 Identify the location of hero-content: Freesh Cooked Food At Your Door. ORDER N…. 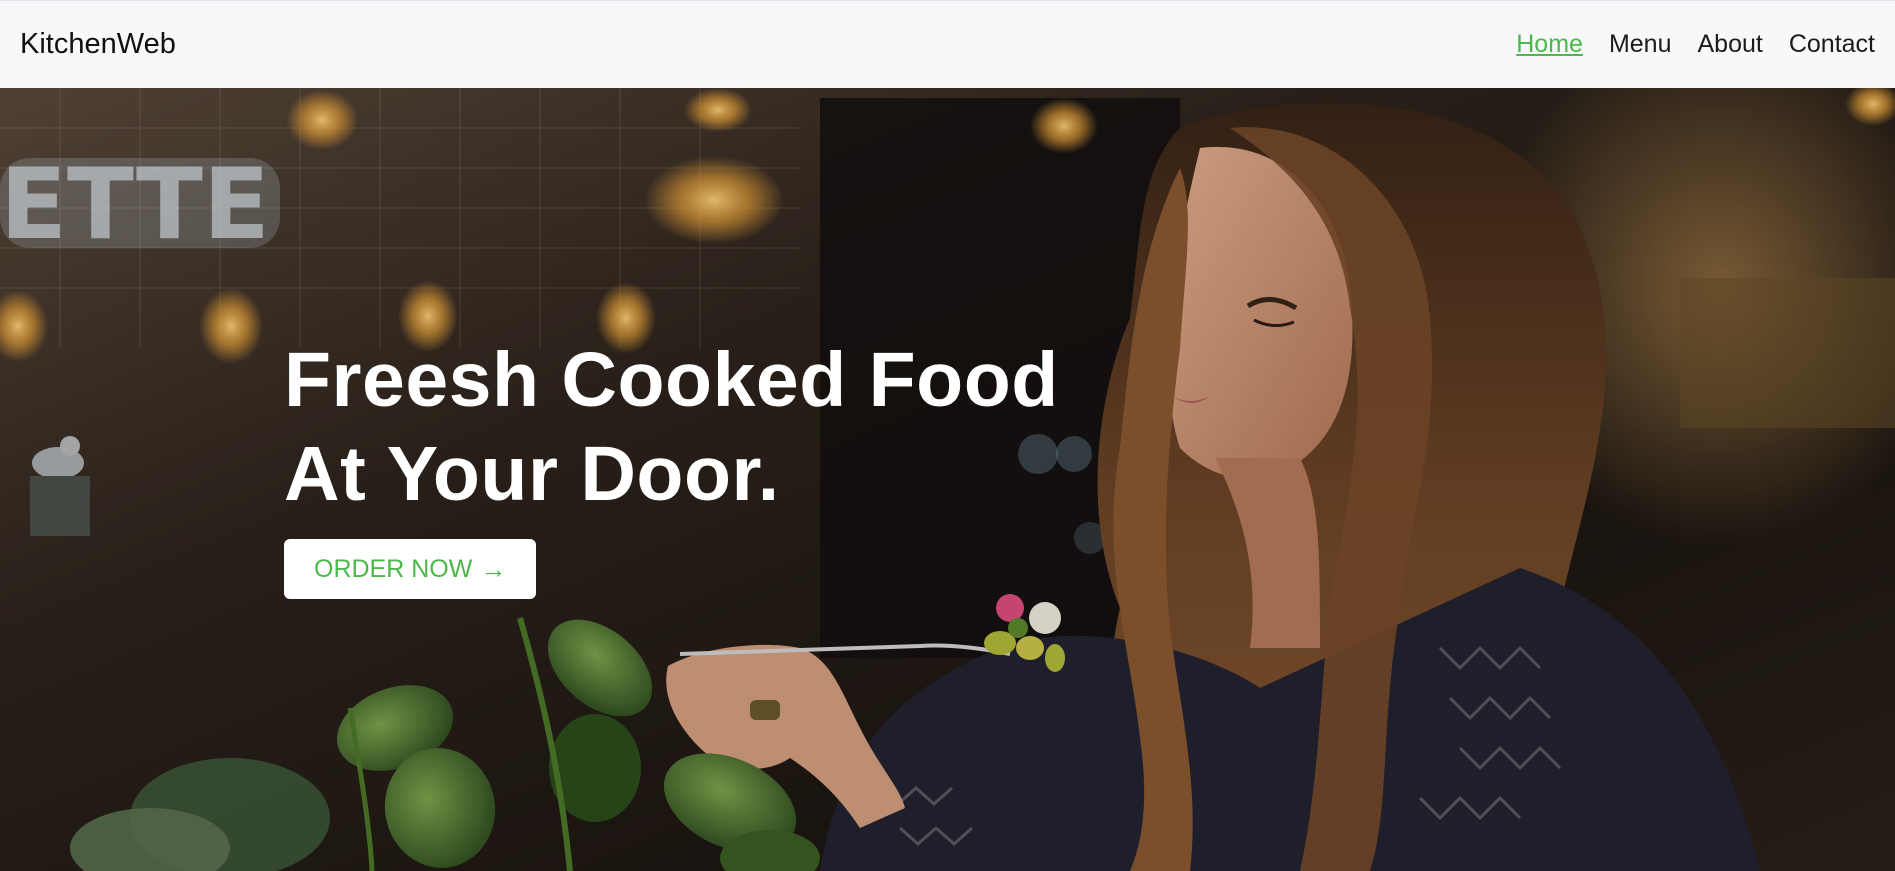
(734, 466).